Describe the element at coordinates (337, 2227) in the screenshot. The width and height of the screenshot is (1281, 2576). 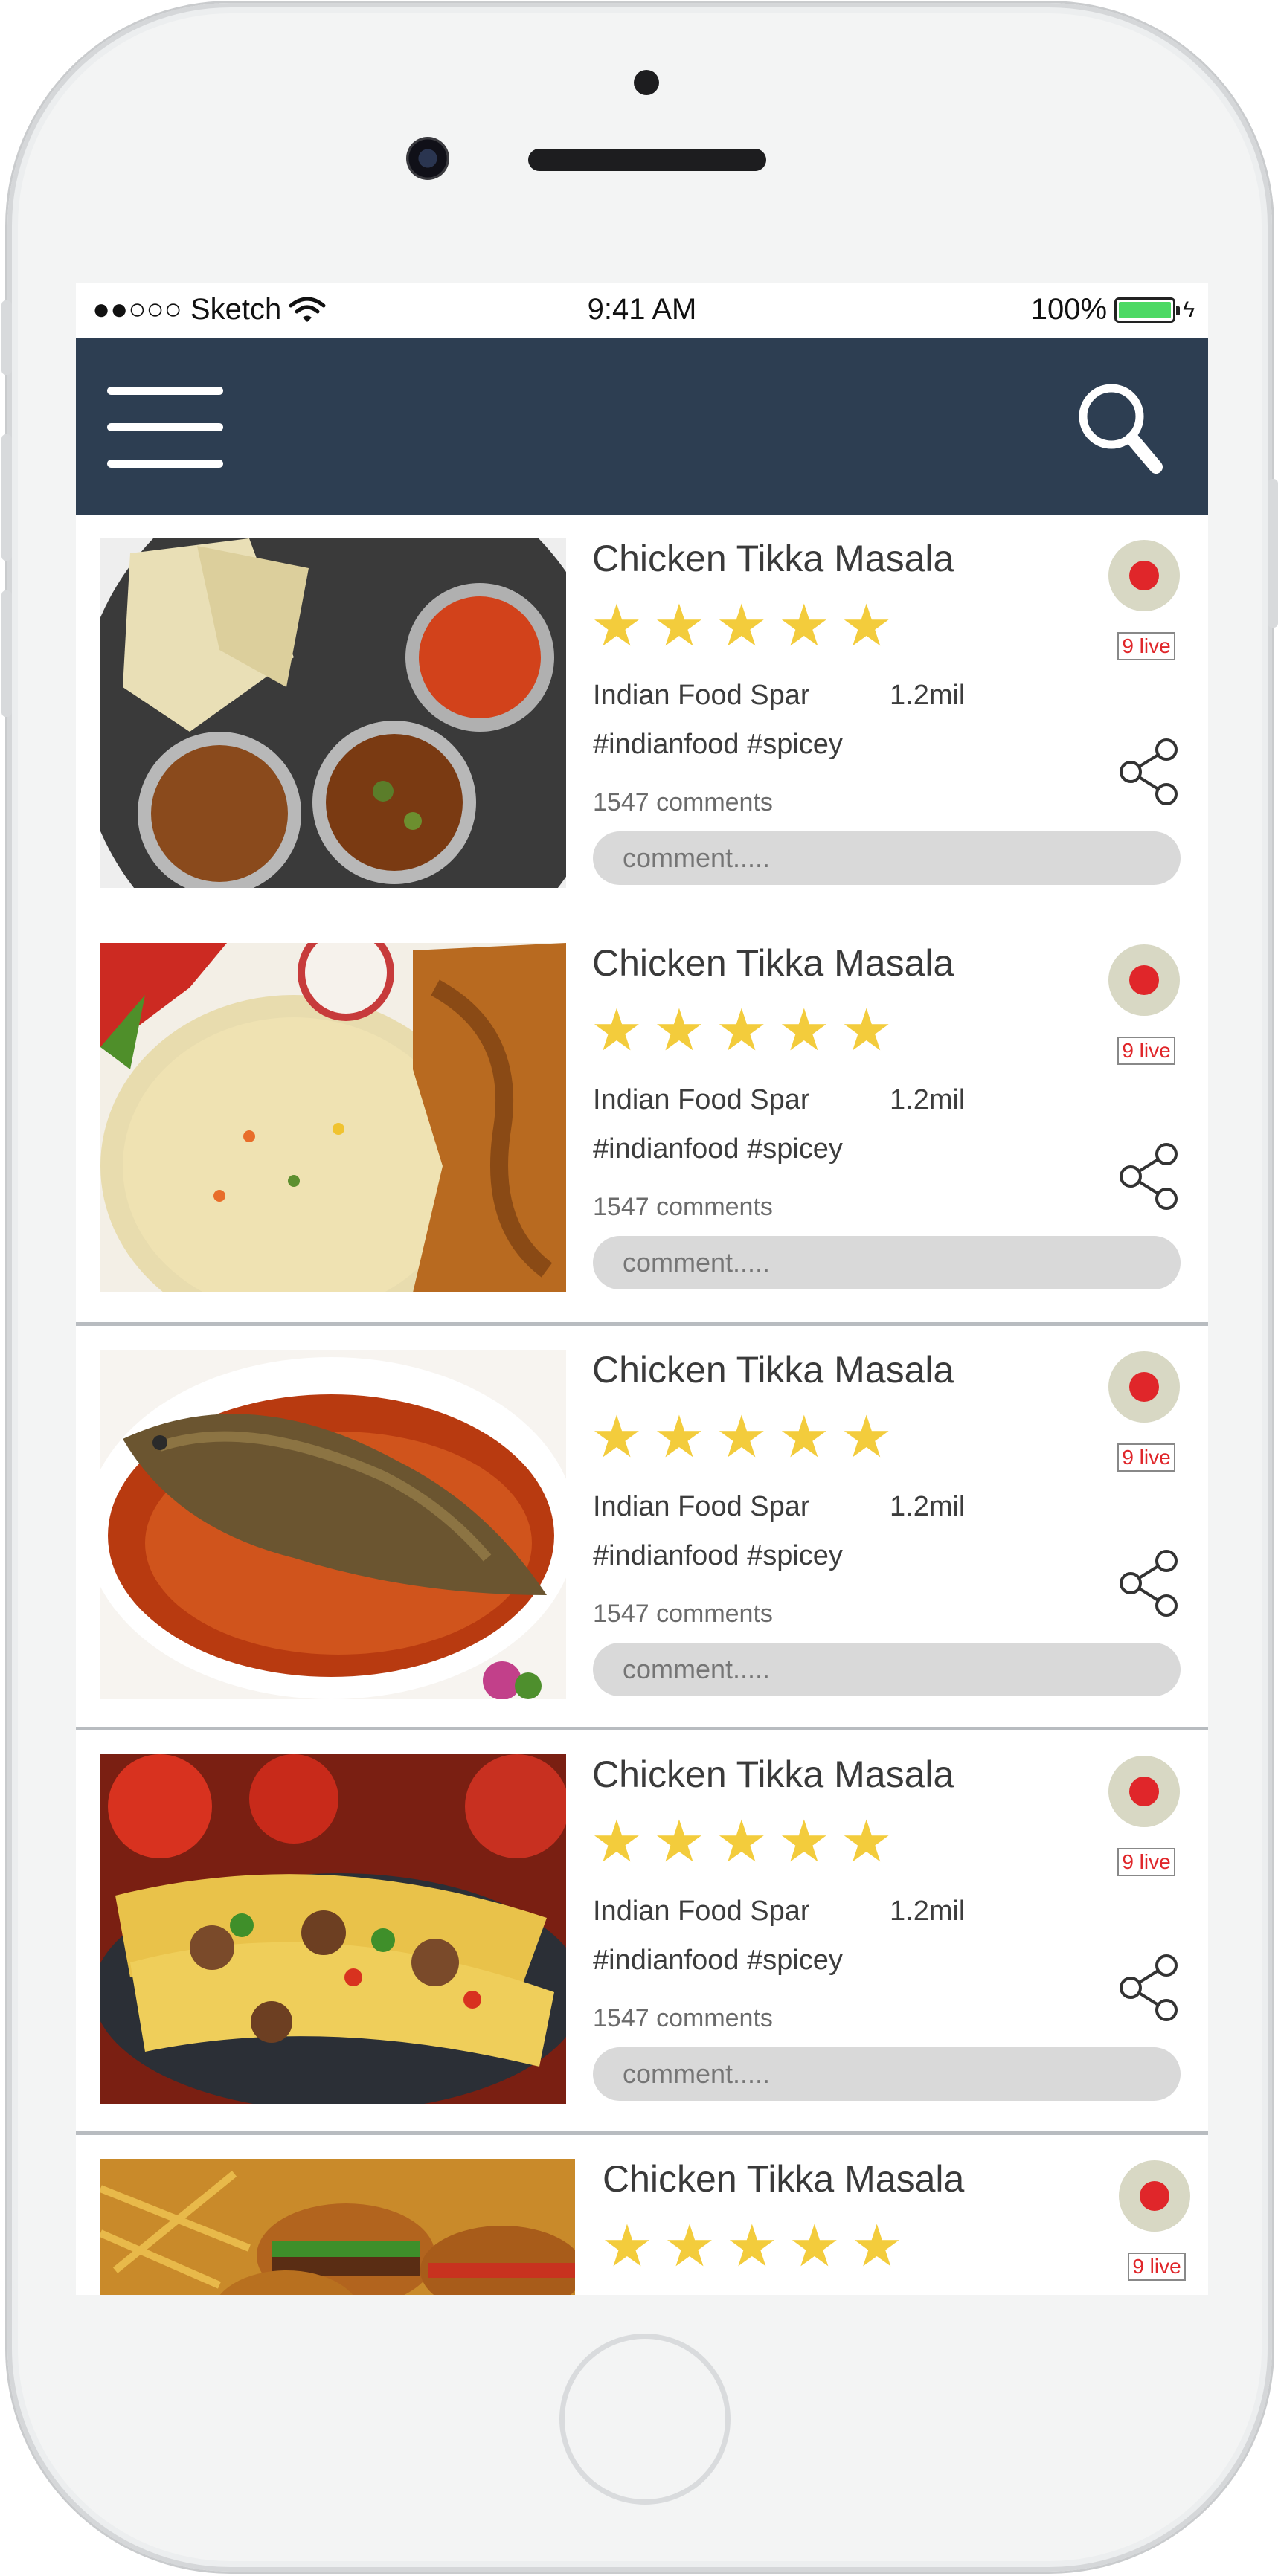
I see `burgers-and-fries-photo` at that location.